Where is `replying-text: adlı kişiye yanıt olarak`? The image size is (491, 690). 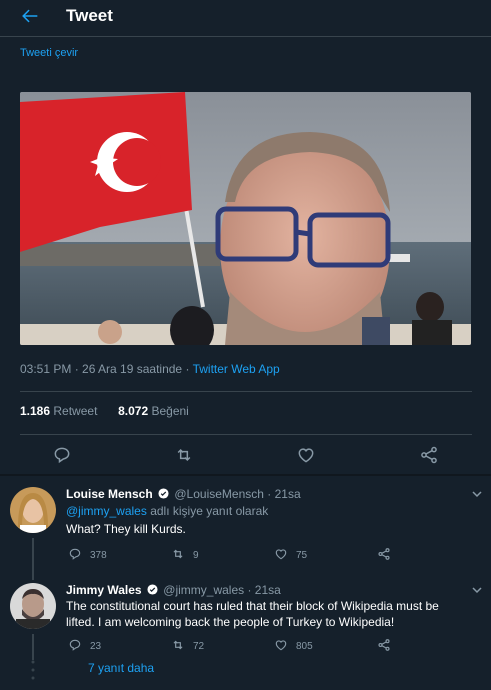 replying-text: adlı kişiye yanıt olarak is located at coordinates (207, 511).